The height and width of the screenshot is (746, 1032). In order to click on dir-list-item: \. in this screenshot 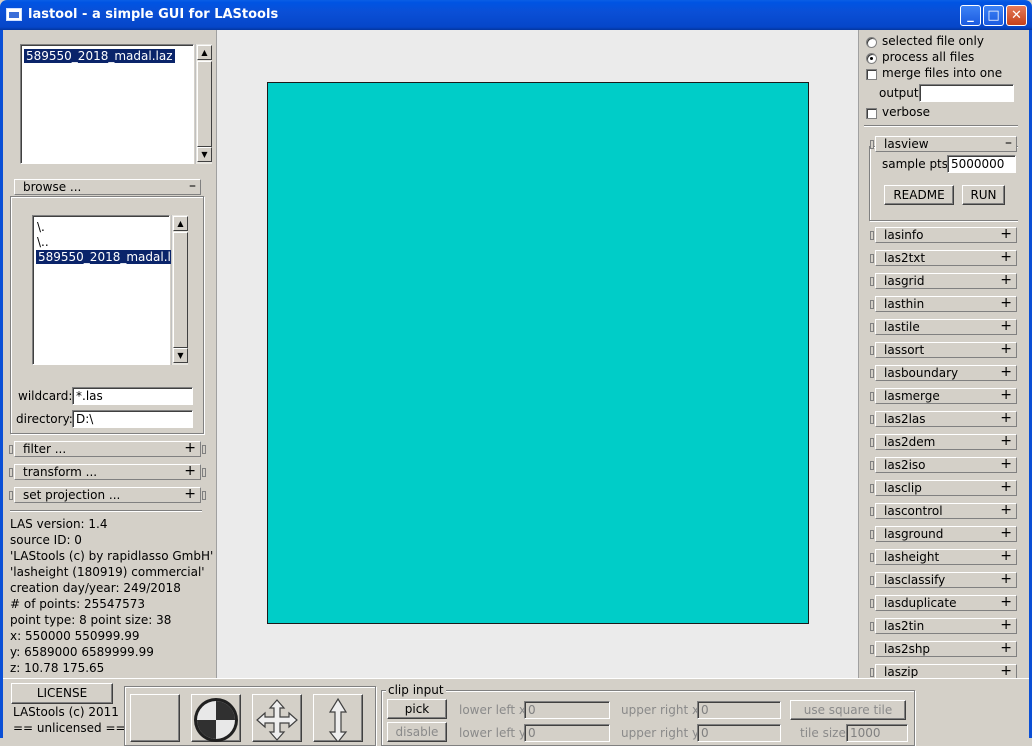, I will do `click(41, 227)`.